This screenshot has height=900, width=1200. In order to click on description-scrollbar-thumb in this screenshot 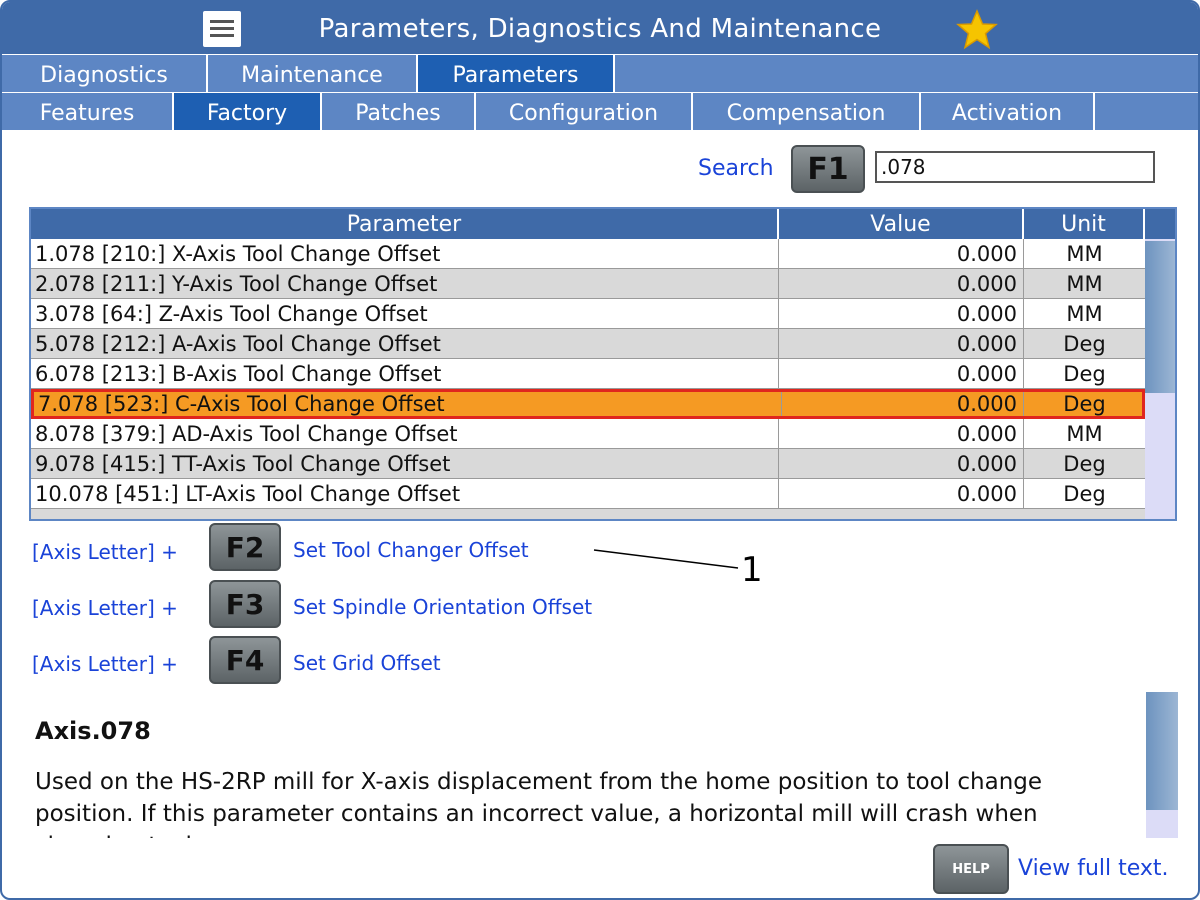, I will do `click(1162, 751)`.